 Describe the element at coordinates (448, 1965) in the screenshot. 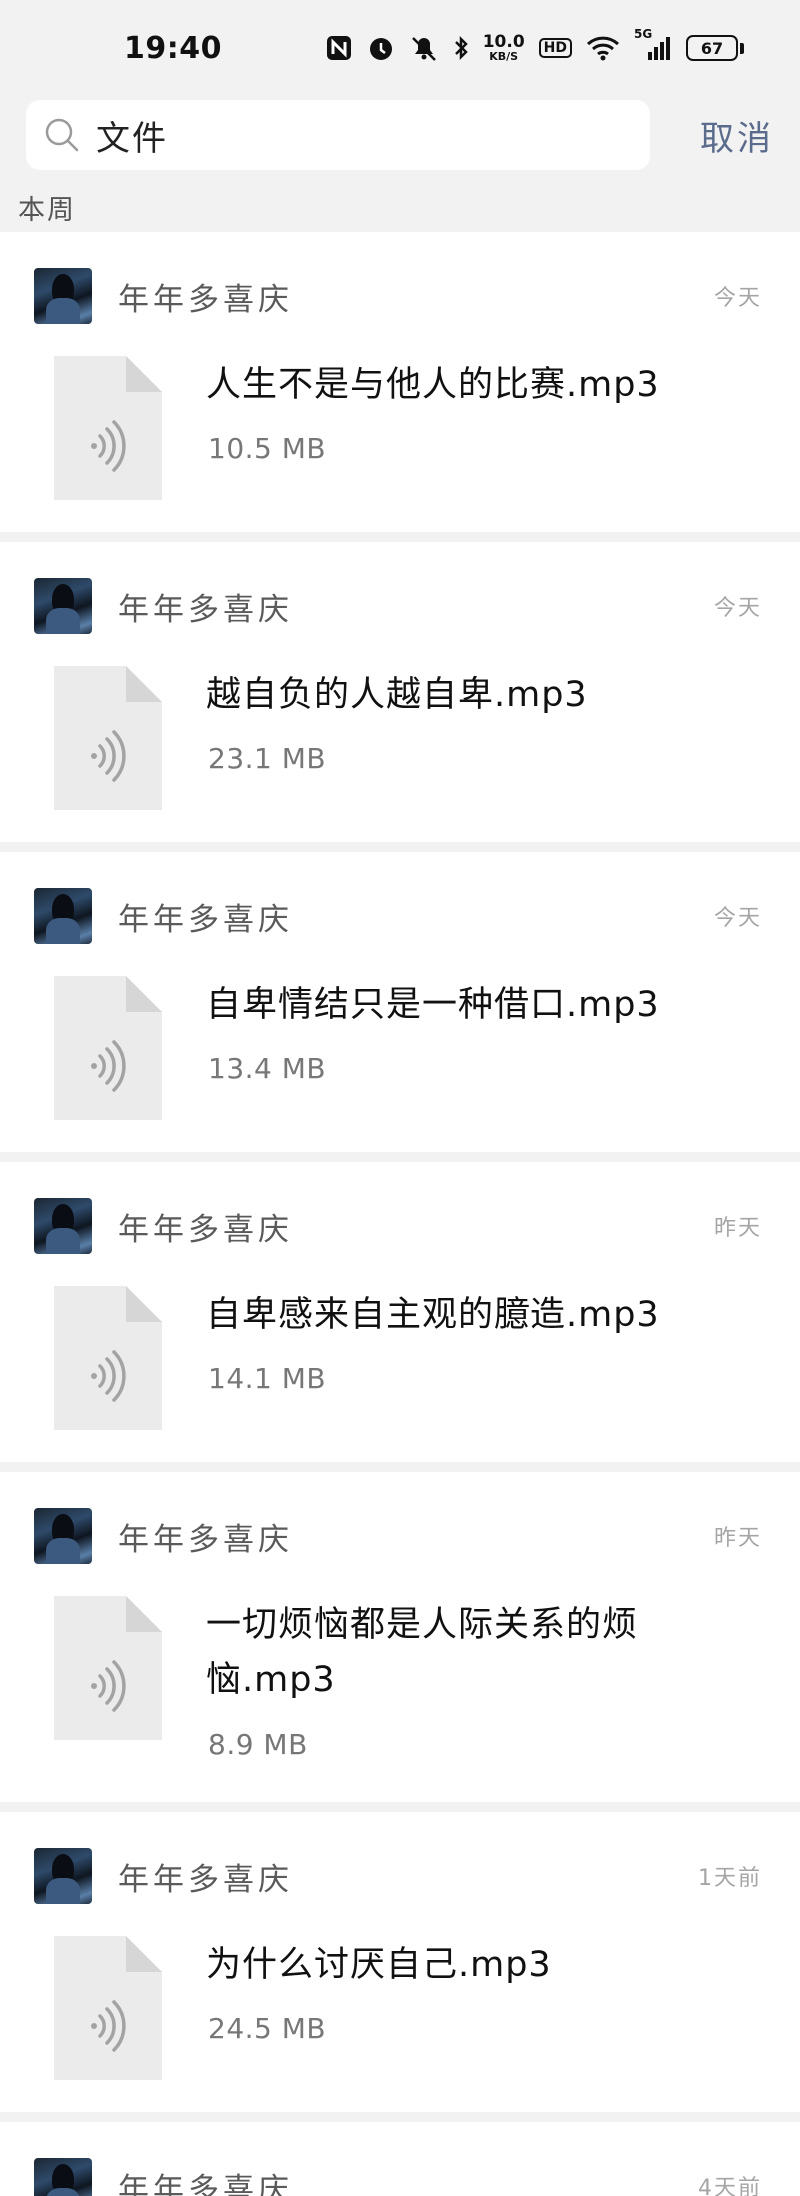

I see `file-name: 为什么讨厌自己.mp3` at that location.